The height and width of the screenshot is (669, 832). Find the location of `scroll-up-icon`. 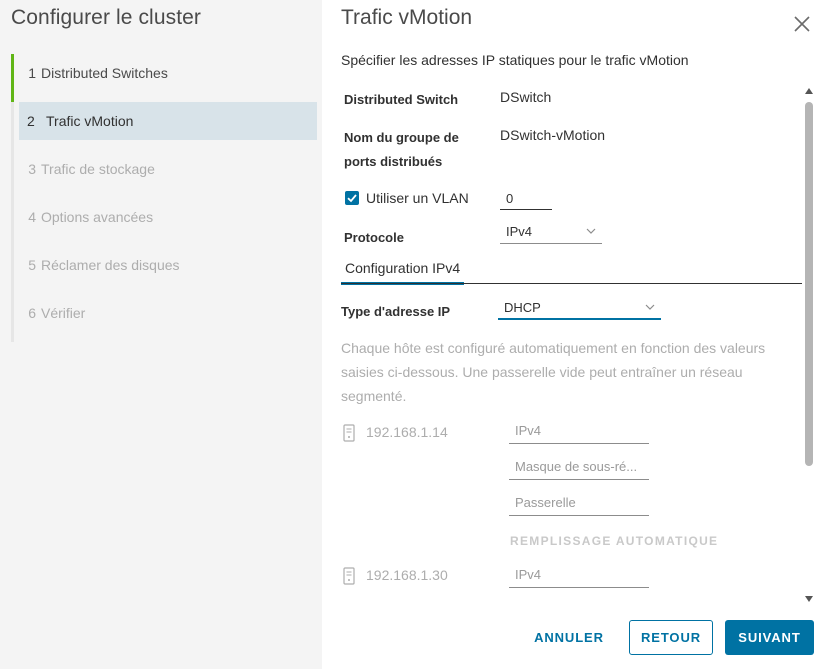

scroll-up-icon is located at coordinates (809, 91).